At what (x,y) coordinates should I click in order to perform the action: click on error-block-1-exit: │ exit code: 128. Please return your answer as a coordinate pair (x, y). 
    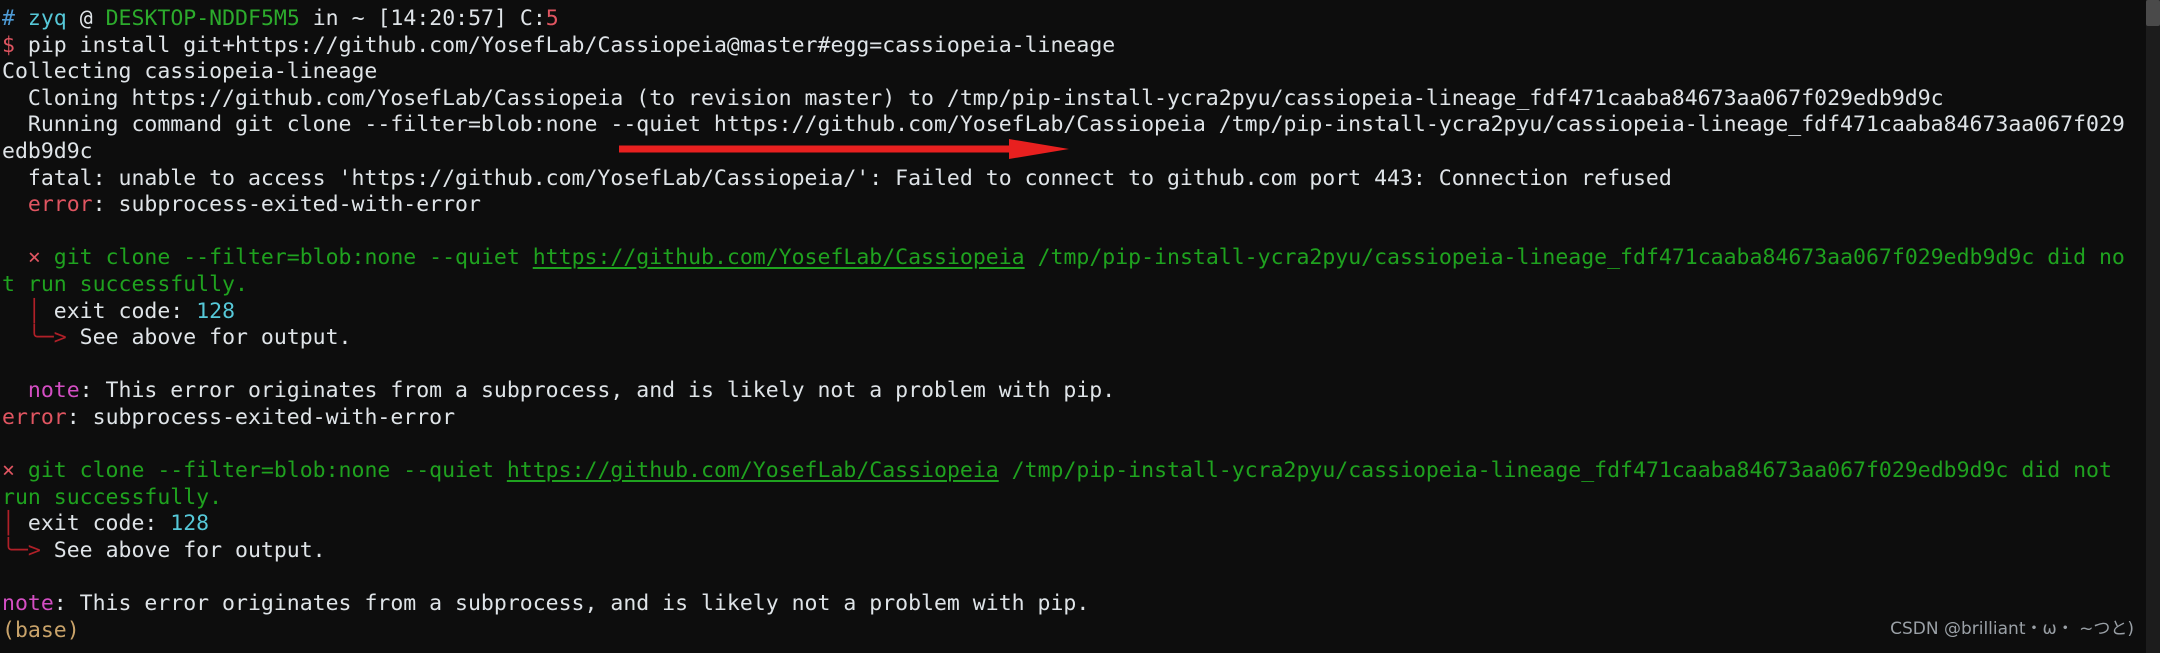
    Looking at the image, I should click on (1081, 312).